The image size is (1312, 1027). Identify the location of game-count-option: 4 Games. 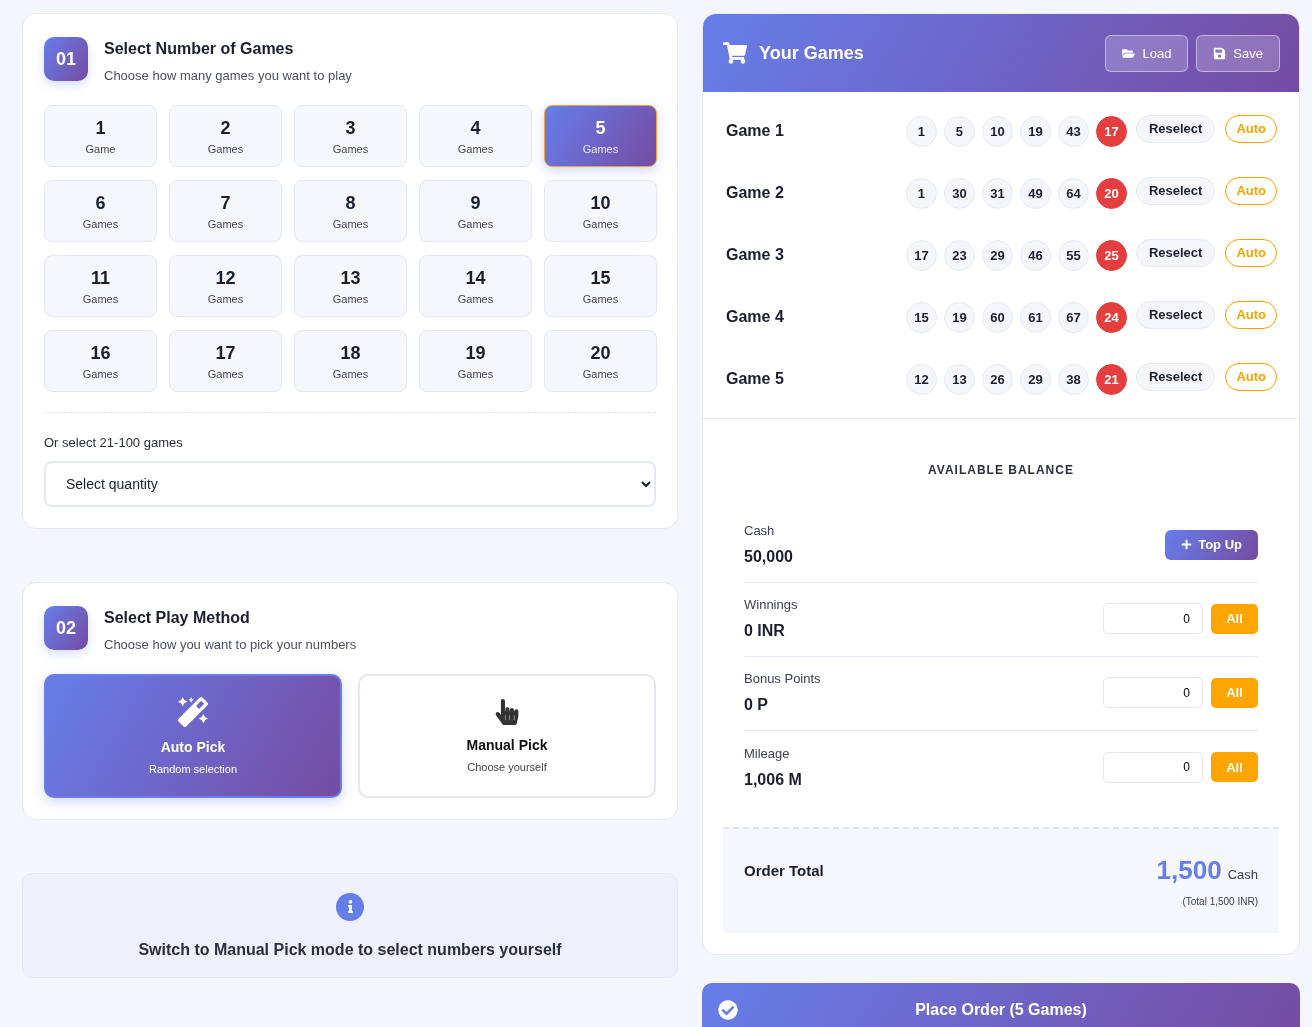
(475, 136).